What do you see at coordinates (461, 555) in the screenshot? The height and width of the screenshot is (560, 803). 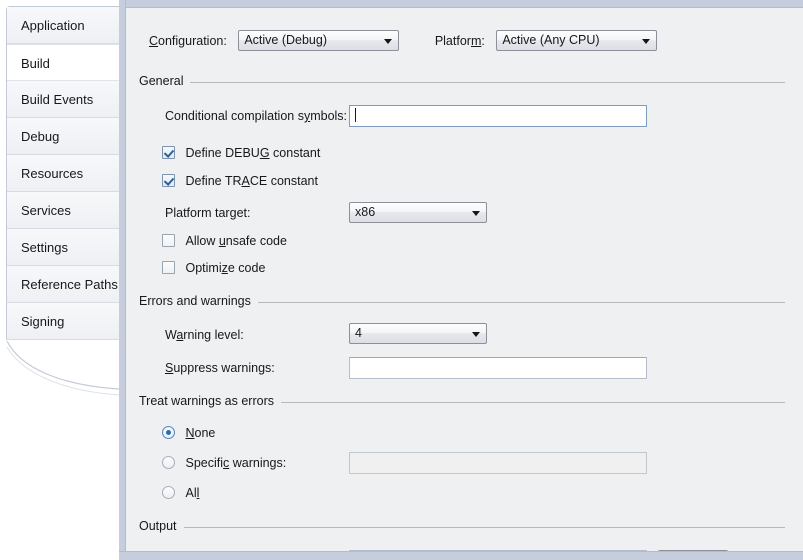 I see `panel-bottom-band` at bounding box center [461, 555].